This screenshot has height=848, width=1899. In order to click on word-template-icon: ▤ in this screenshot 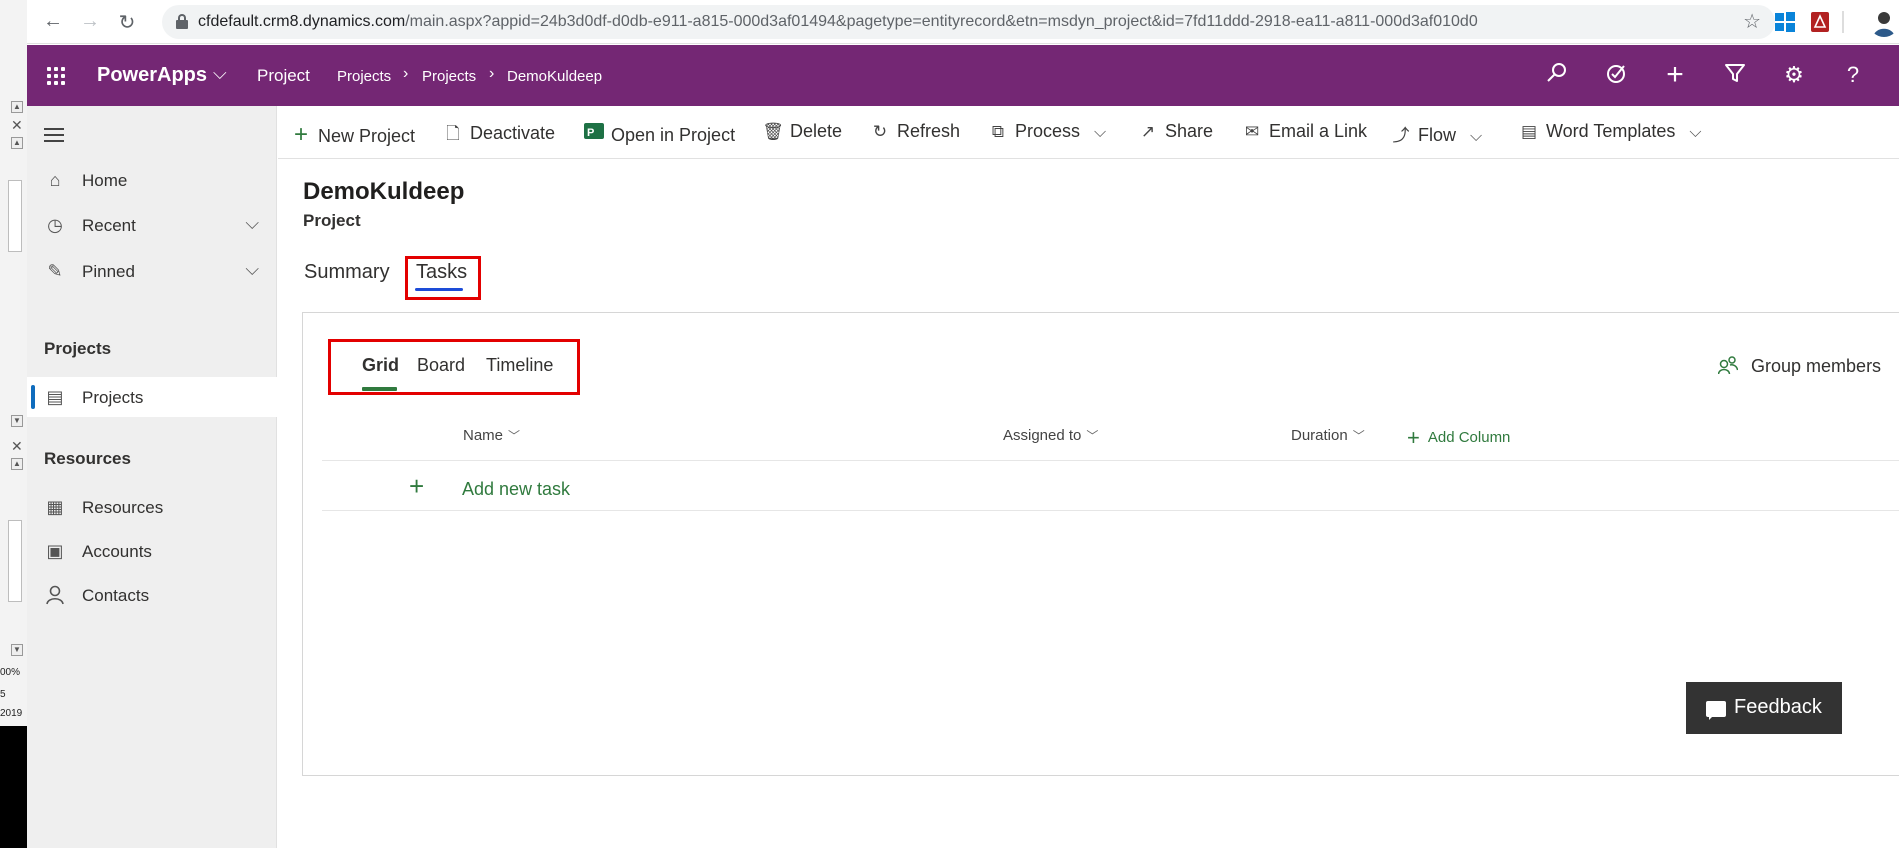, I will do `click(1529, 131)`.